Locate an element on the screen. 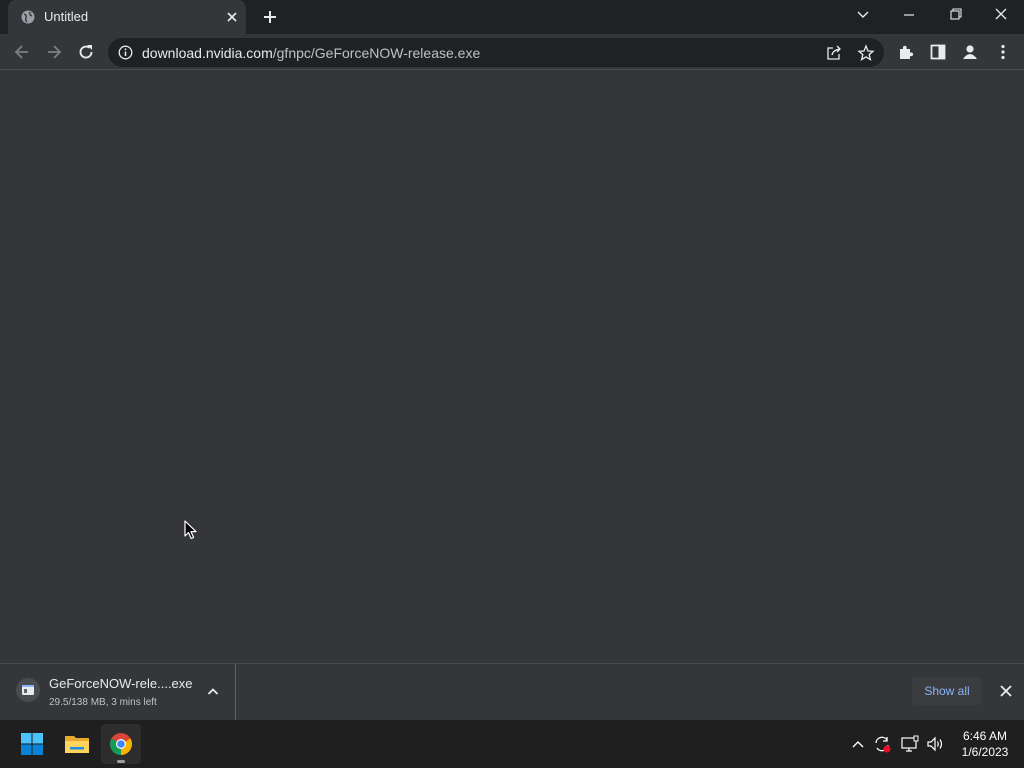  tab-search-icon is located at coordinates (863, 15).